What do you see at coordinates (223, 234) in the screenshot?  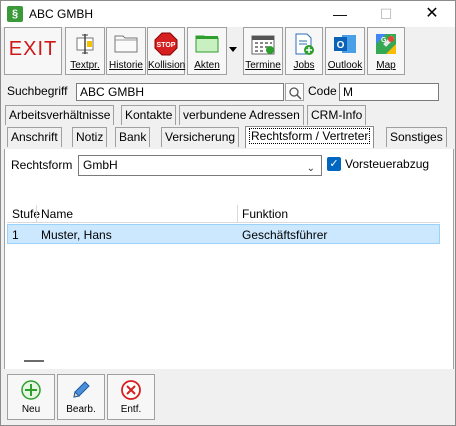 I see `table-row: 1 Muster, Hans Geschäftsführer` at bounding box center [223, 234].